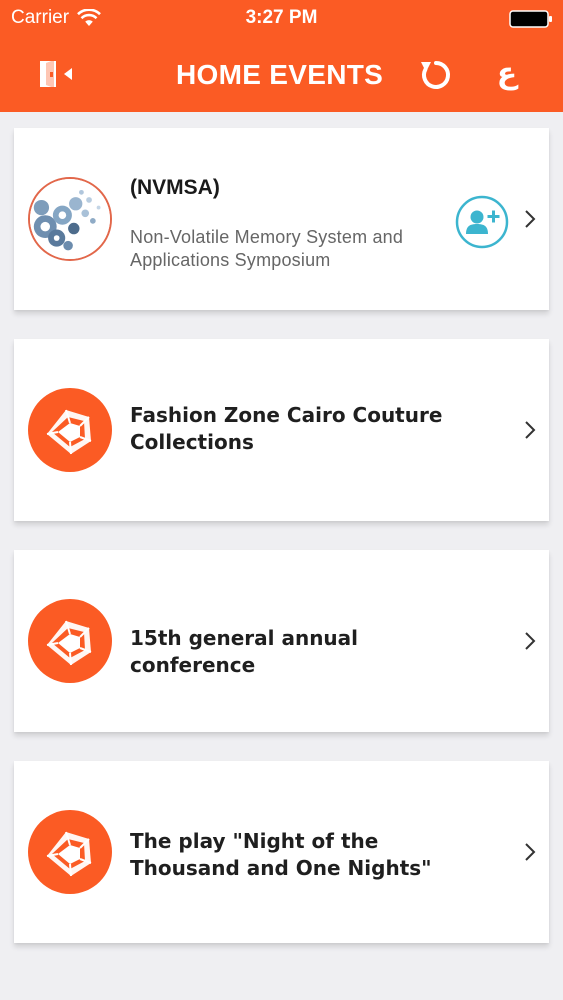 This screenshot has width=563, height=1000. I want to click on event-title: (NVMSA), so click(175, 187).